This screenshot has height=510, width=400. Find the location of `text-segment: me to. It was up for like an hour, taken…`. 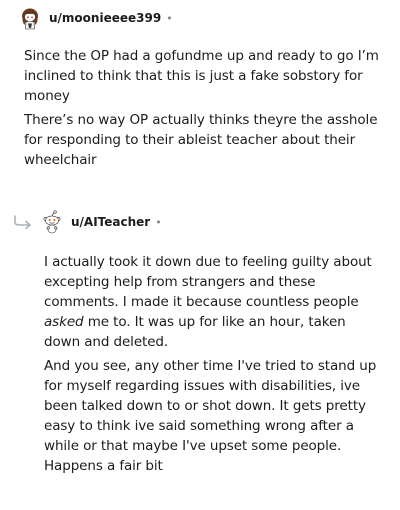

text-segment: me to. It was up for like an hour, taken… is located at coordinates (195, 332).